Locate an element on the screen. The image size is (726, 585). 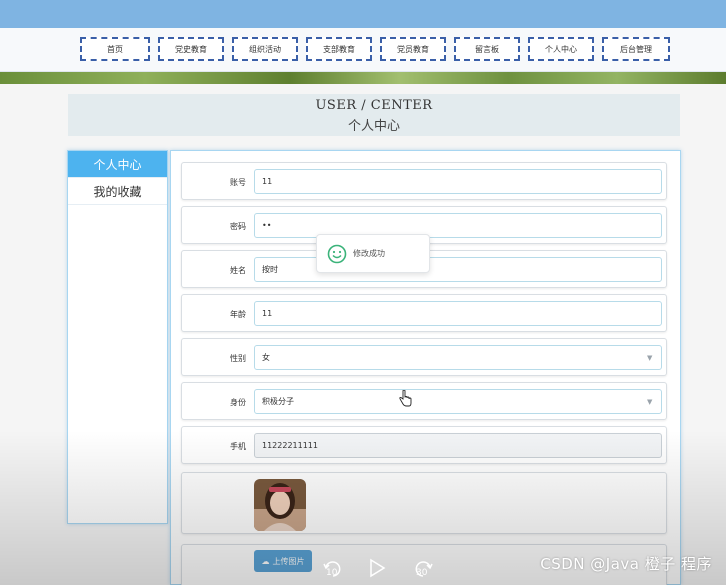
account-label: 账号 is located at coordinates (238, 182).